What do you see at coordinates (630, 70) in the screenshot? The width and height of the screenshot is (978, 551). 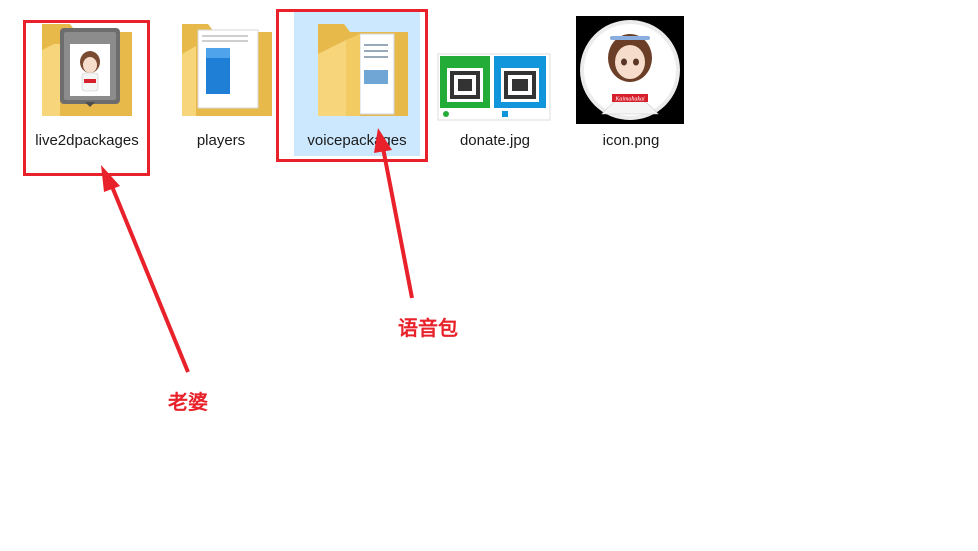 I see `avatar-thumbnail-icon: Kaimahakai` at bounding box center [630, 70].